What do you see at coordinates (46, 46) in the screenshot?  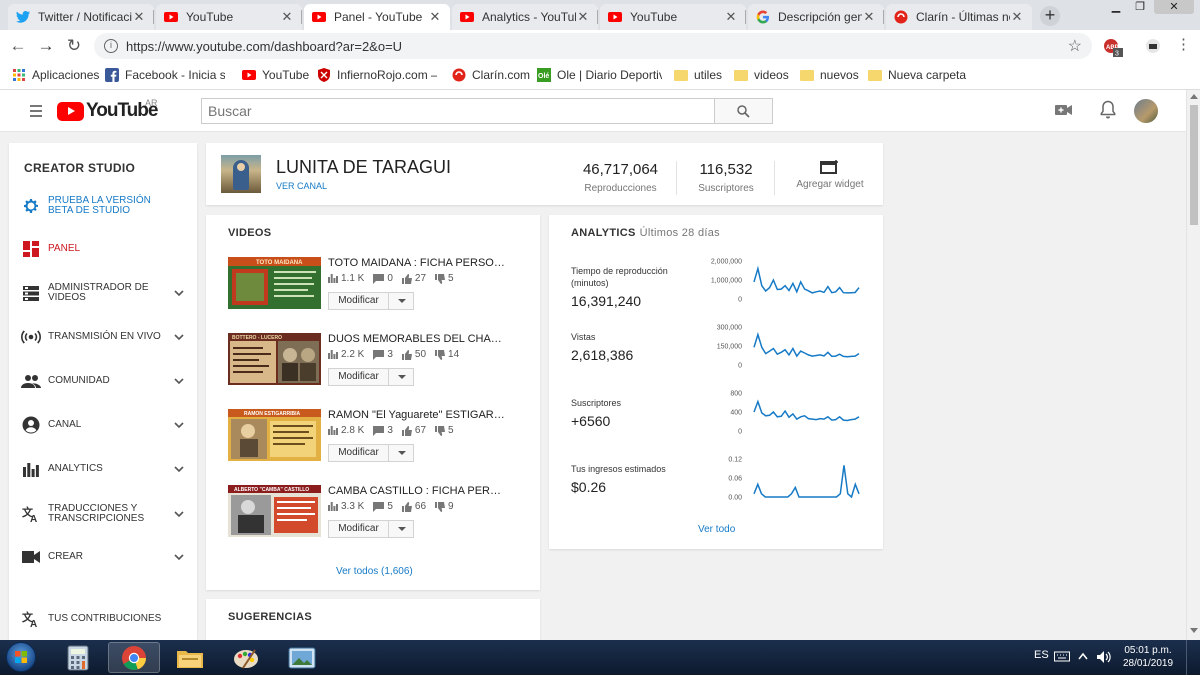 I see `forward-icon: →` at bounding box center [46, 46].